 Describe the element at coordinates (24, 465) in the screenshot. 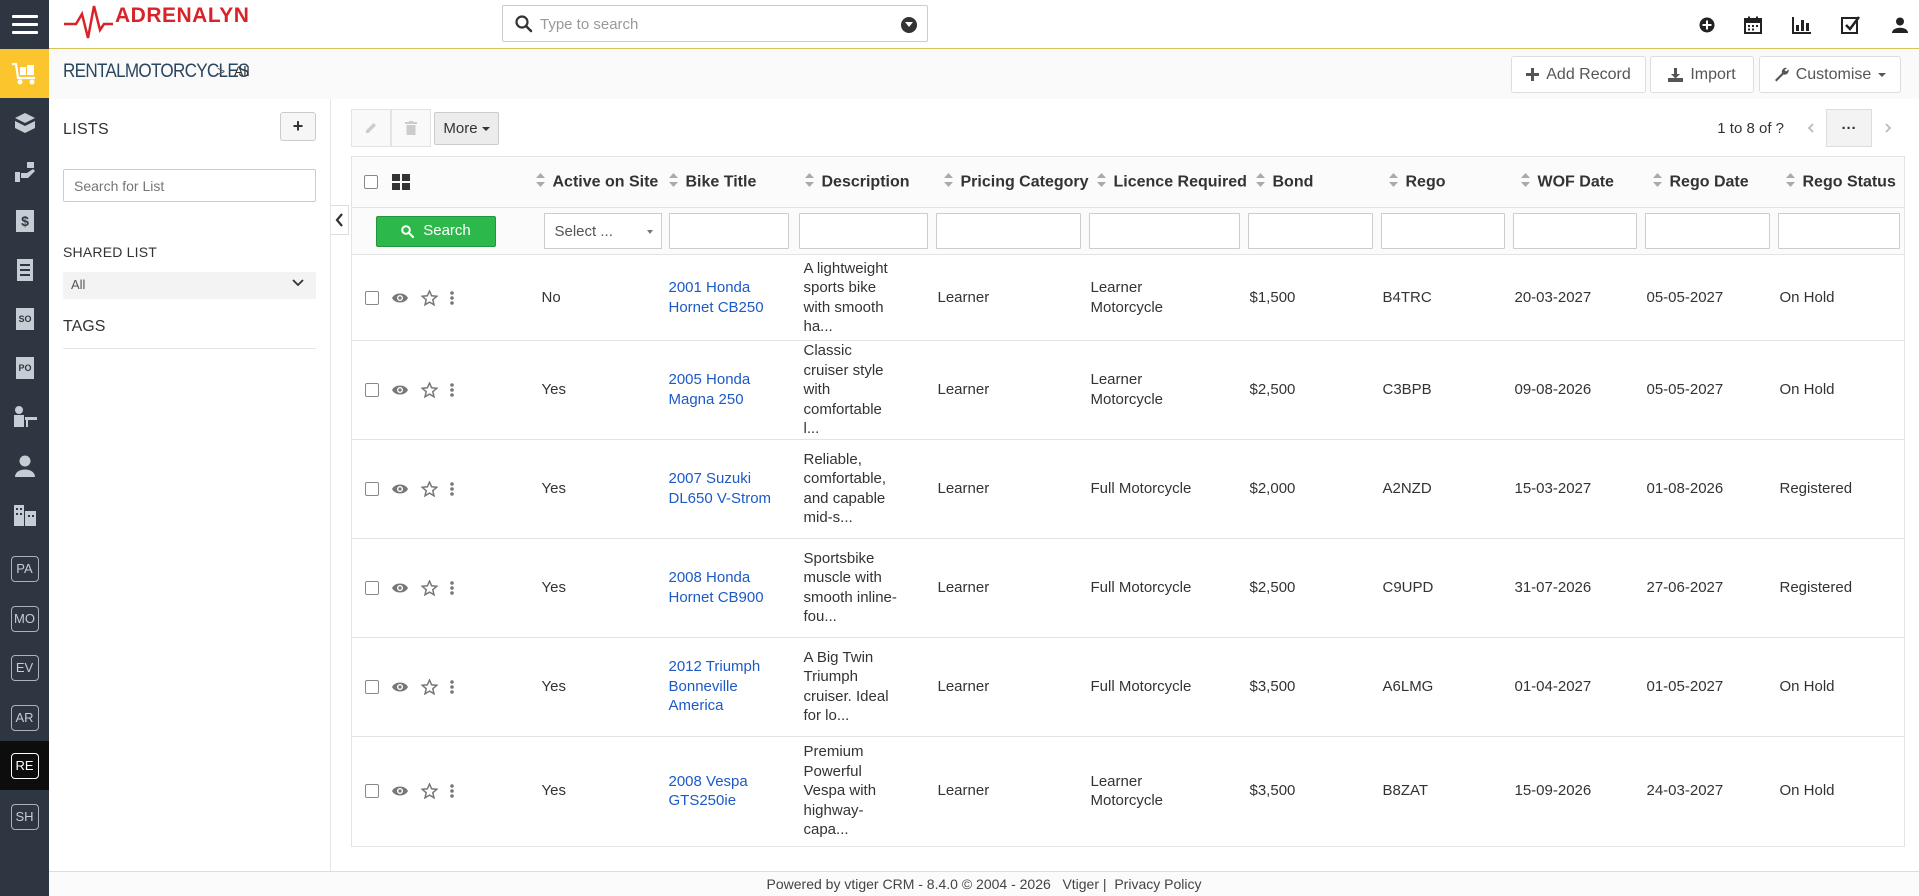

I see `nav-contacts` at that location.